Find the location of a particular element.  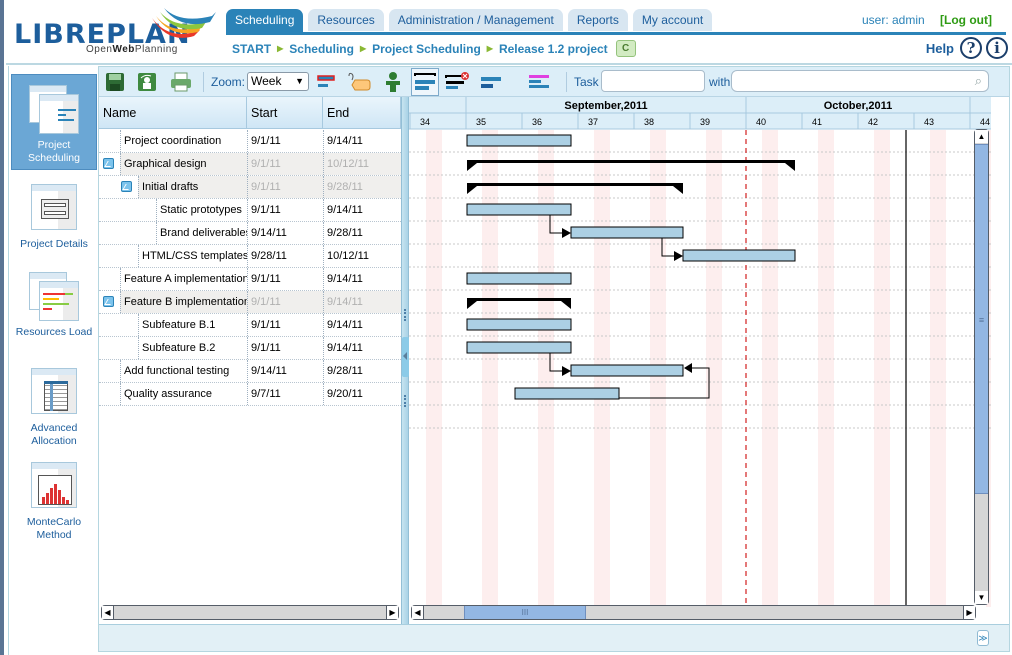

column-header-start: Start is located at coordinates (285, 113).